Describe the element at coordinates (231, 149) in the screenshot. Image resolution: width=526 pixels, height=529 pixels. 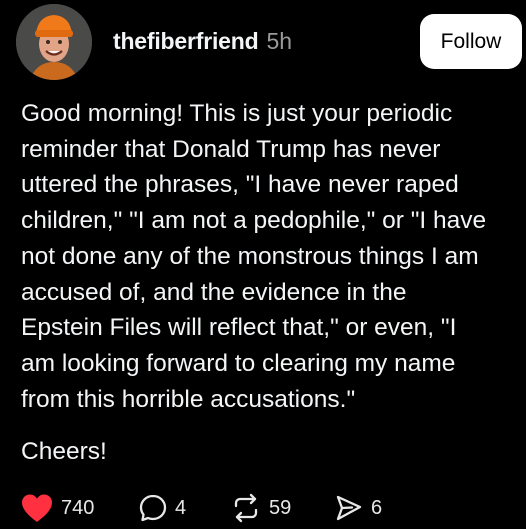
I see `post-body-line: reminder that Donald Trump has never` at that location.